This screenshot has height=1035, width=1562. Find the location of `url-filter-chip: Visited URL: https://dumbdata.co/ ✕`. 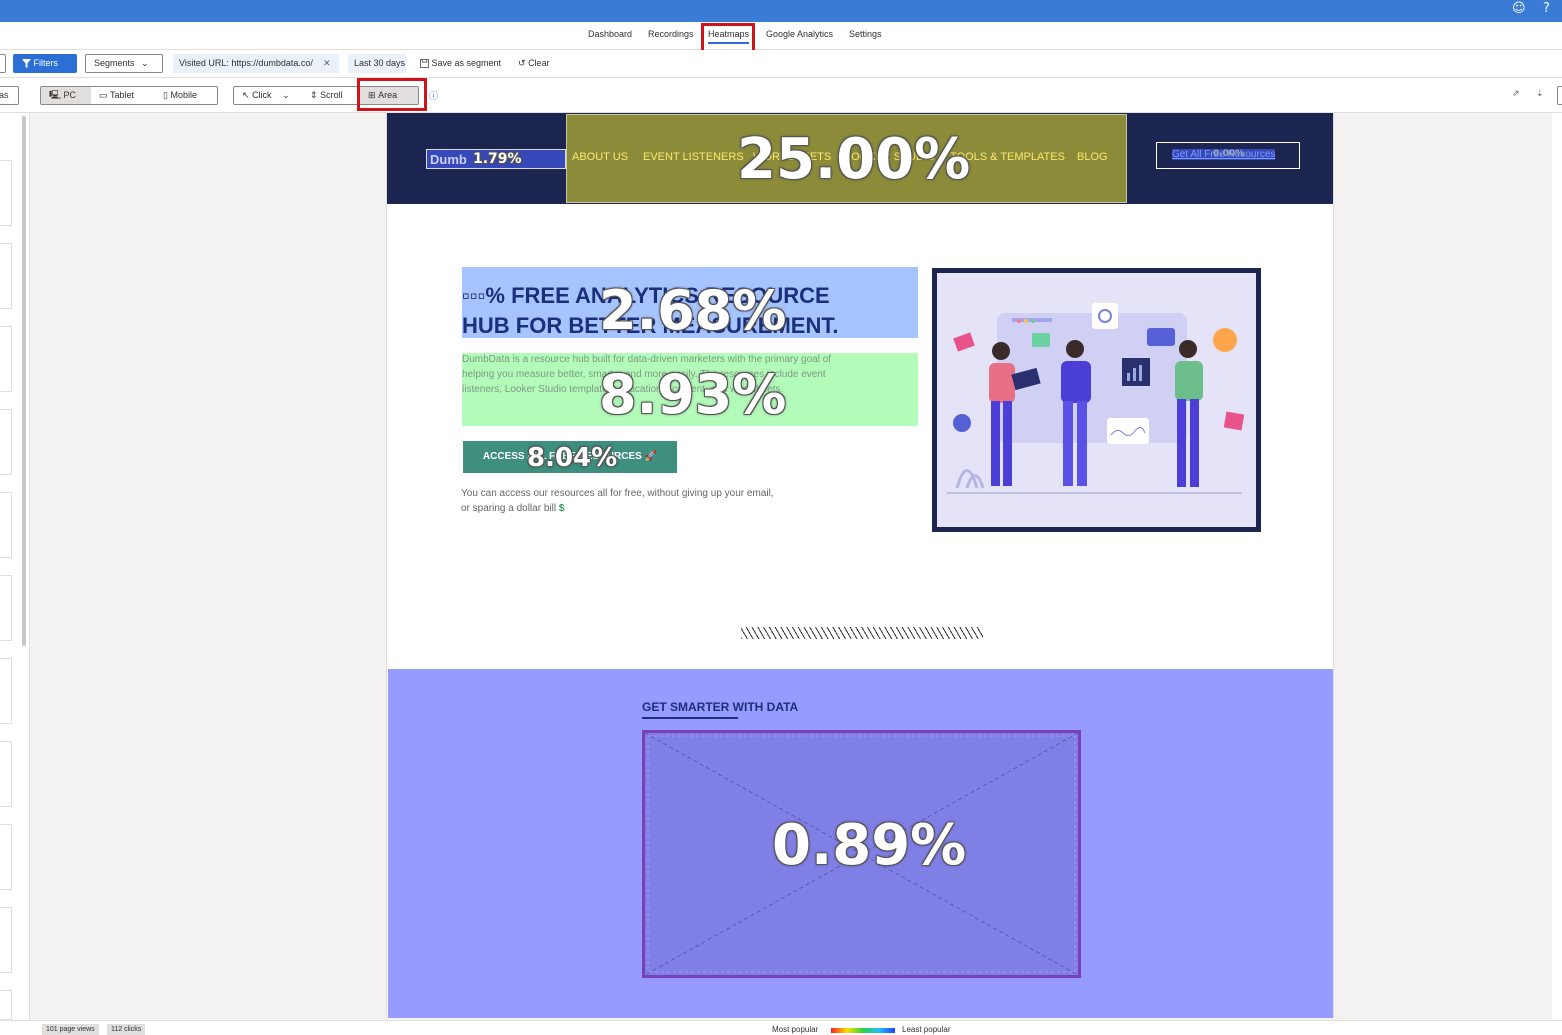

url-filter-chip: Visited URL: https://dumbdata.co/ ✕ is located at coordinates (256, 63).